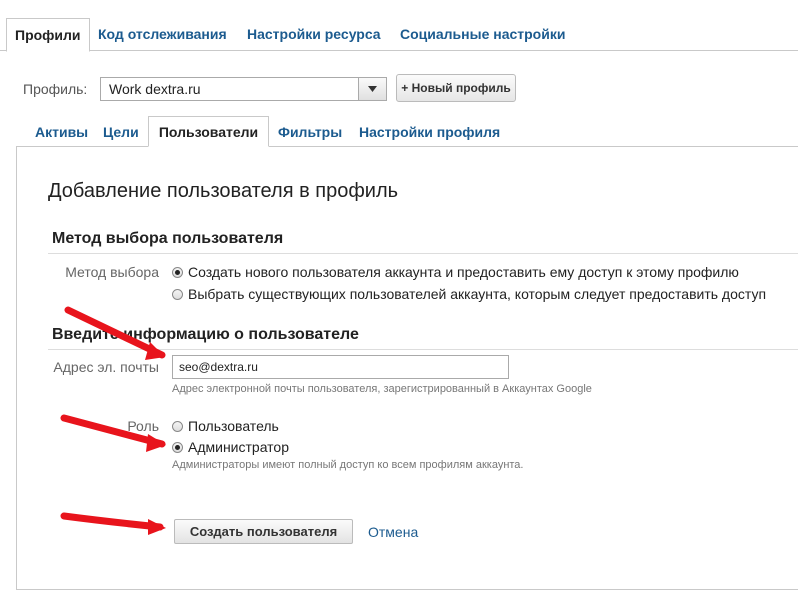  I want to click on profile-label: Профиль:, so click(55, 89).